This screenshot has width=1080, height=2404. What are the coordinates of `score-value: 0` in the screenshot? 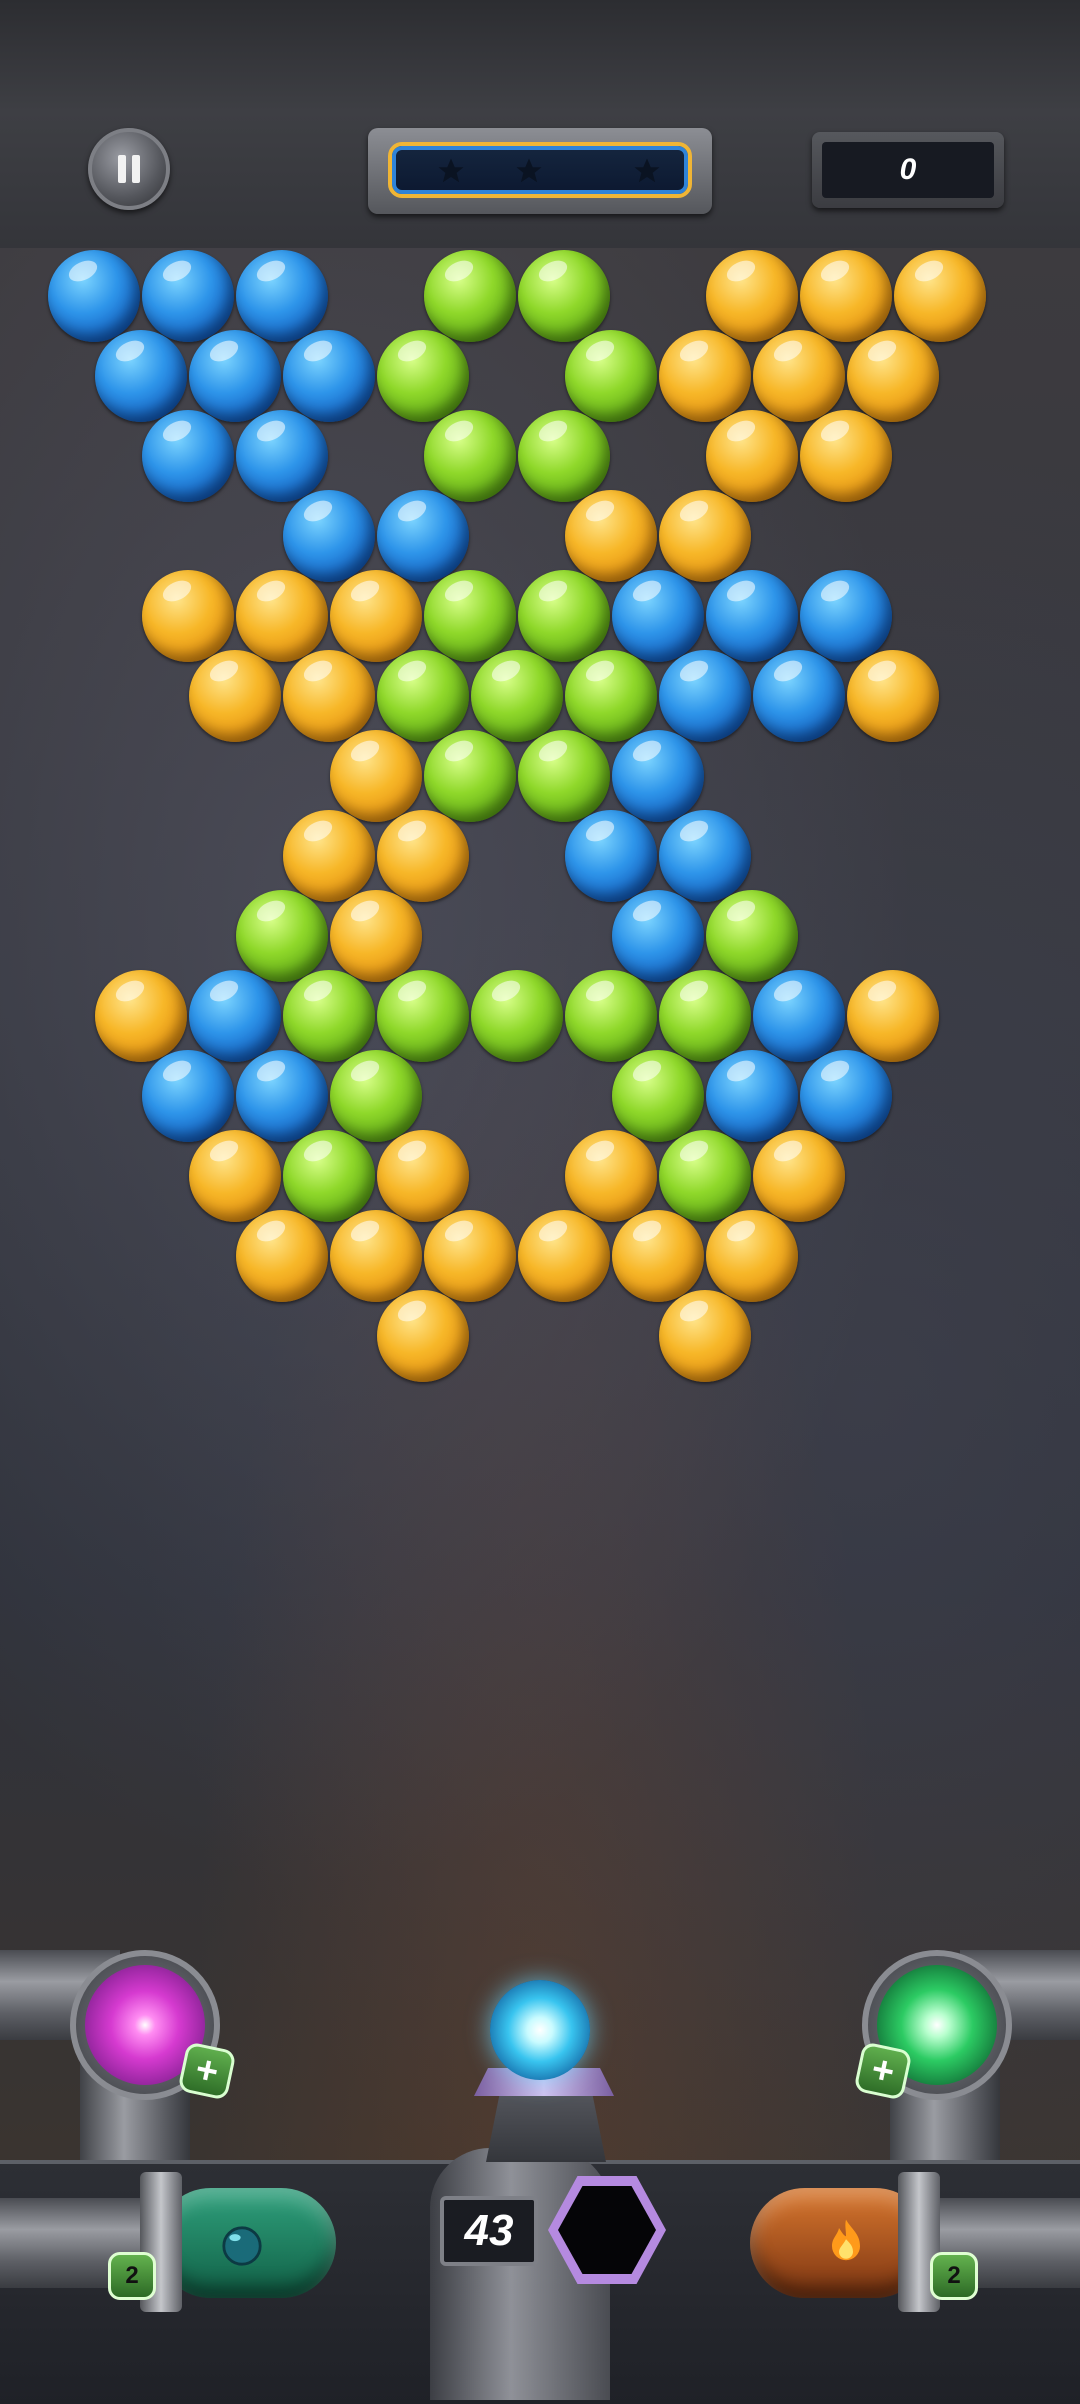 It's located at (908, 170).